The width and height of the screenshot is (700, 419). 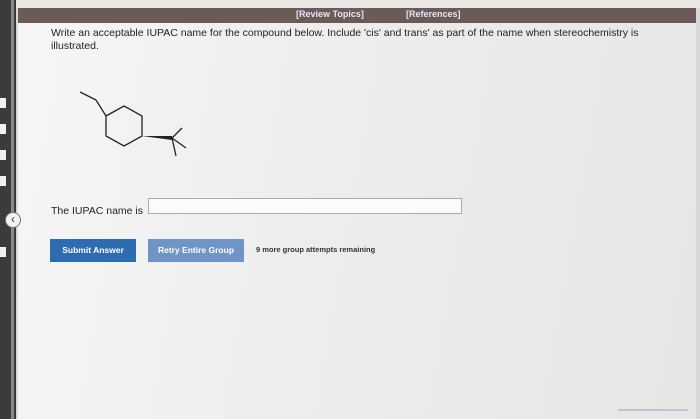 What do you see at coordinates (157, 138) in the screenshot?
I see `wedge-bond` at bounding box center [157, 138].